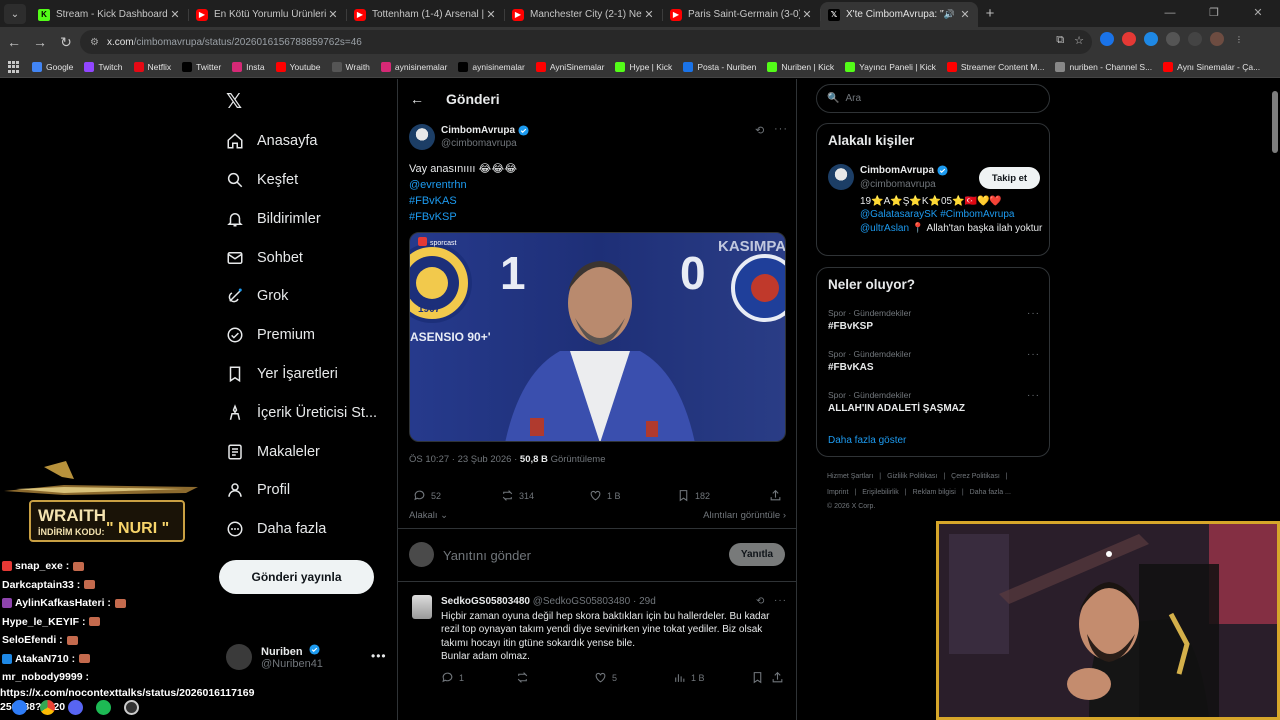 Image resolution: width=1280 pixels, height=720 pixels. I want to click on reply-button: 1, so click(452, 677).